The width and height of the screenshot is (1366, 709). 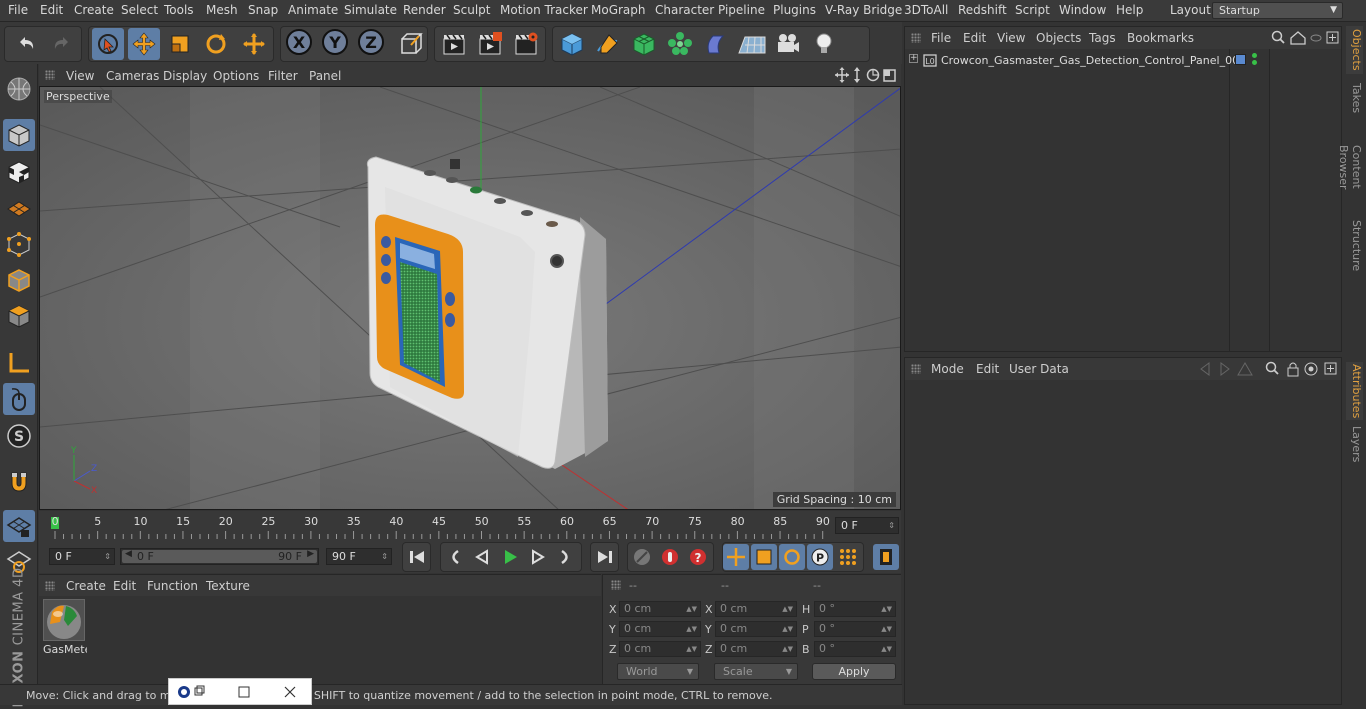 What do you see at coordinates (736, 557) in the screenshot?
I see `key-position-button` at bounding box center [736, 557].